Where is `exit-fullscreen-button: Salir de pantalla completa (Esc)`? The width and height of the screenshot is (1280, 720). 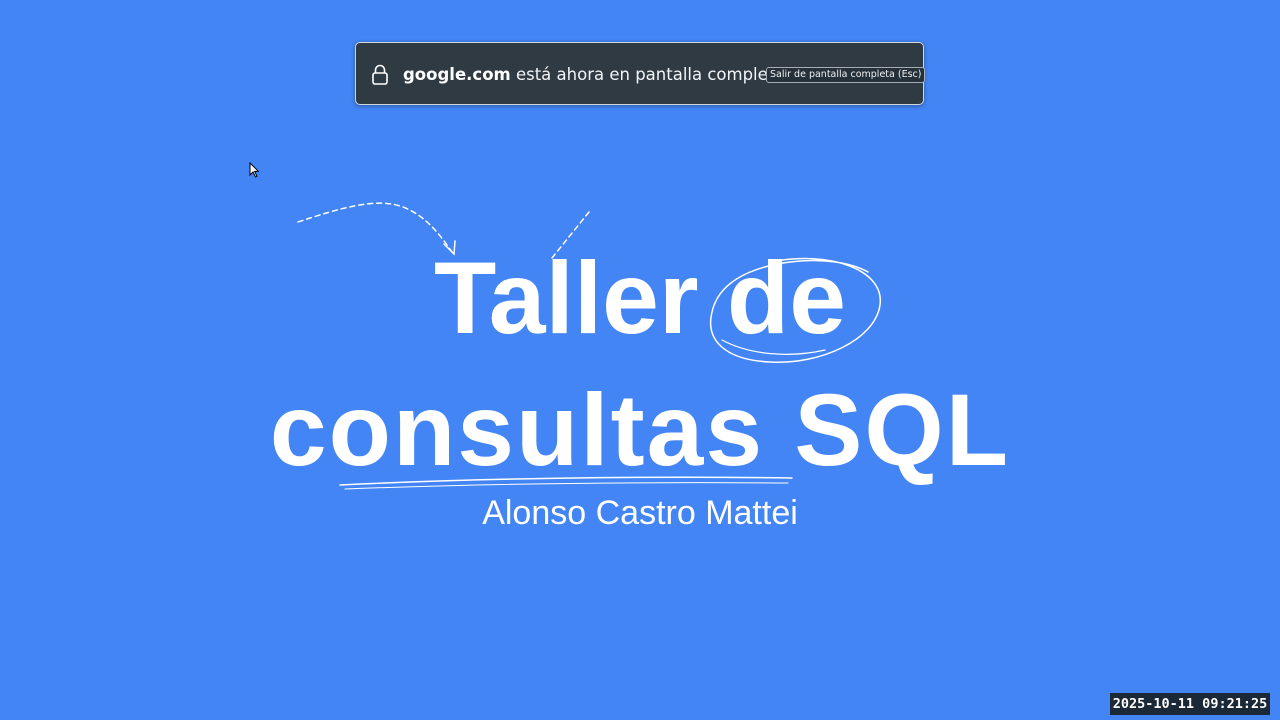
exit-fullscreen-button: Salir de pantalla completa (Esc) is located at coordinates (846, 75).